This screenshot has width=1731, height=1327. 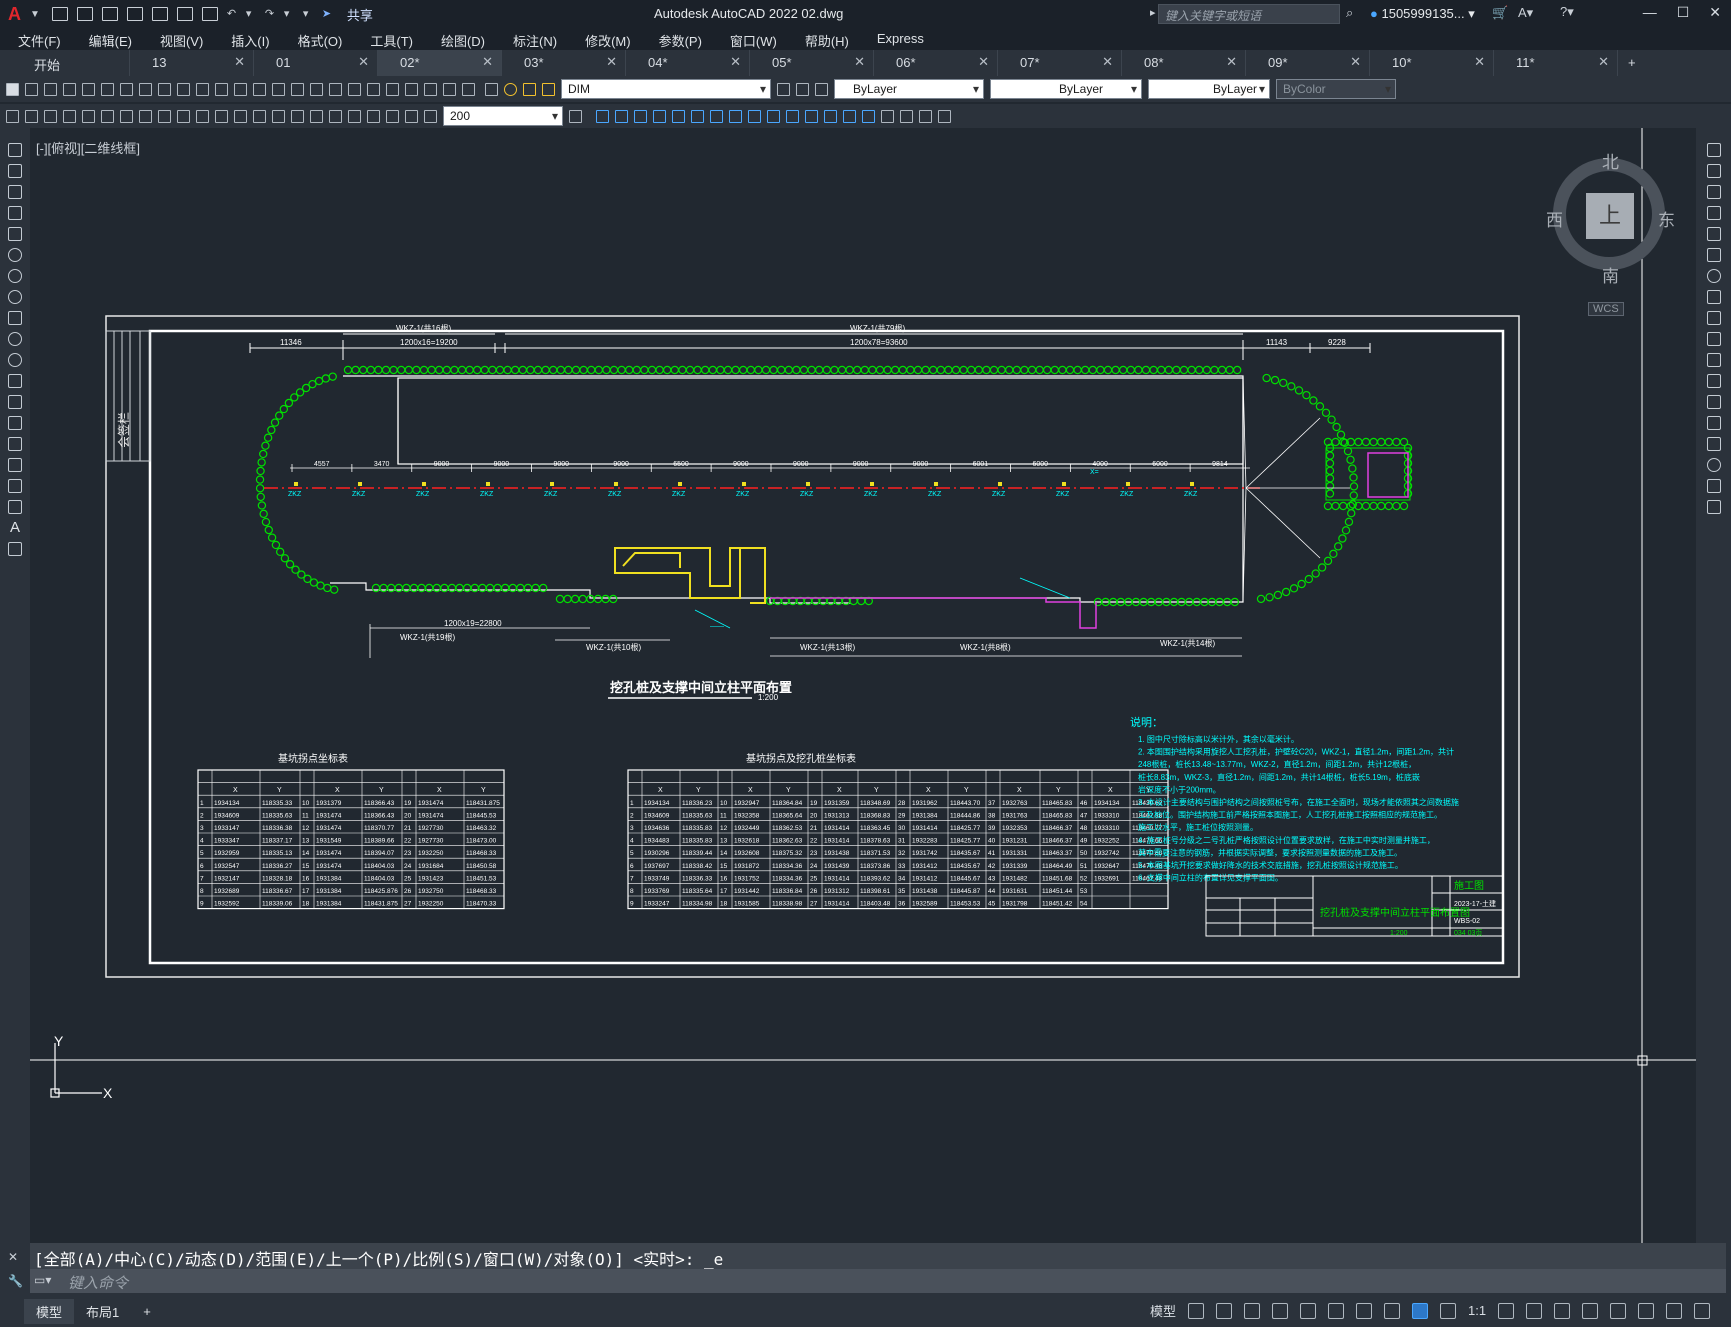 I want to click on plot-icon, so click(x=209, y=14).